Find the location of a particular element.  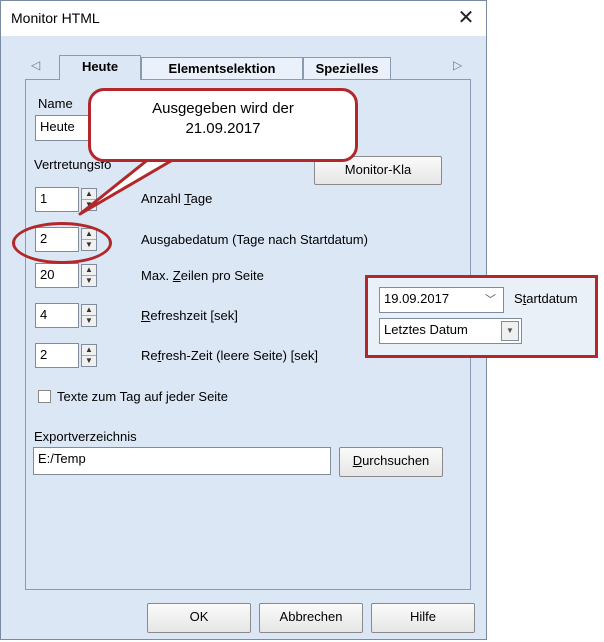

refresh-zeit-leer-spinner: ▲ ▼ is located at coordinates (89, 355).